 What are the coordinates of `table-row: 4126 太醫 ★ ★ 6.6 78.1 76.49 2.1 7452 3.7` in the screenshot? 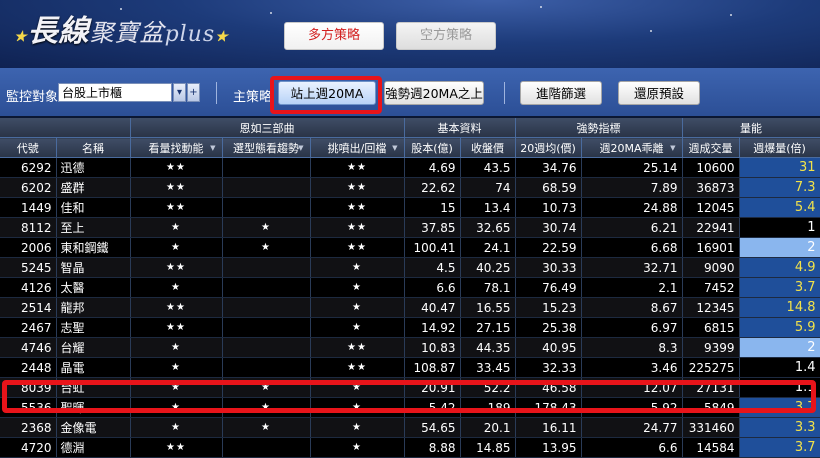 It's located at (410, 287).